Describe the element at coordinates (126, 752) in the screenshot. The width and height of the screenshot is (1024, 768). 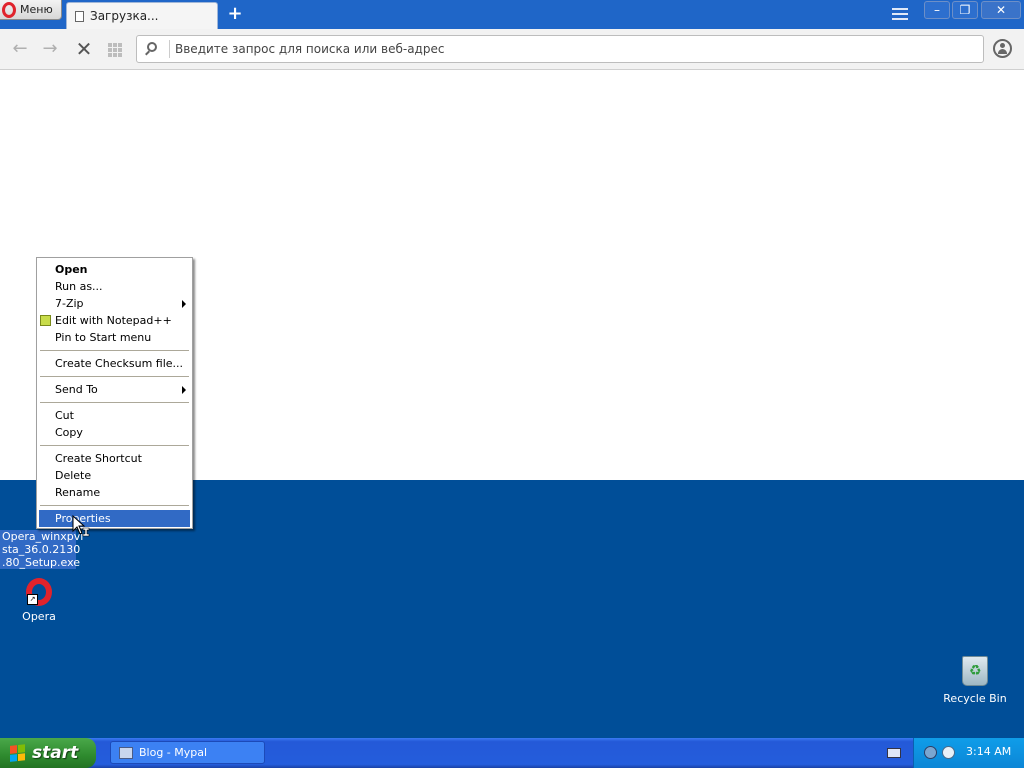
I see `mypal-icon` at that location.